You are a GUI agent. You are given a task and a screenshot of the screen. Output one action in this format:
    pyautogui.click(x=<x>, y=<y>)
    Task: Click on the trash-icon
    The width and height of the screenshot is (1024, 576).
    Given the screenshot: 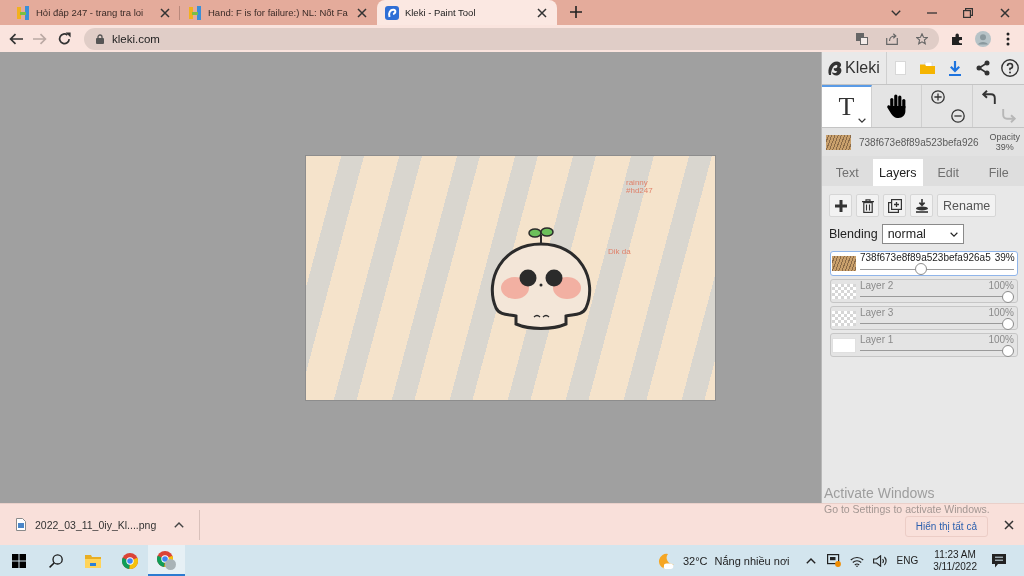 What is the action you would take?
    pyautogui.click(x=867, y=205)
    